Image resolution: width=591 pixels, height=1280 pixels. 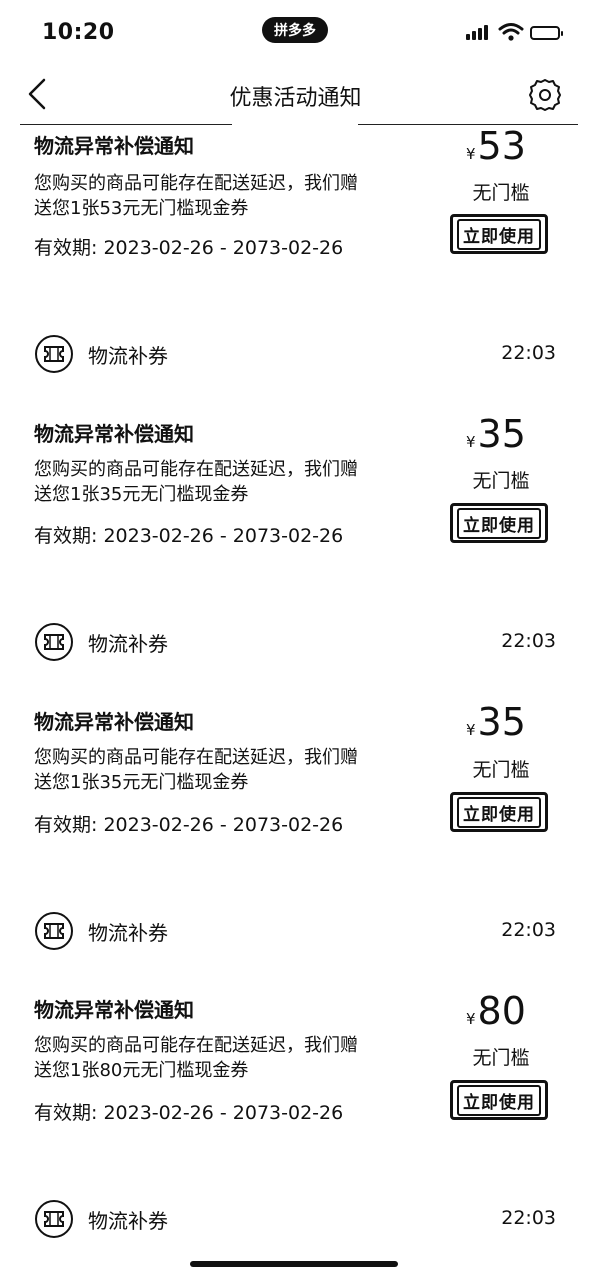 What do you see at coordinates (511, 32) in the screenshot?
I see `wifi-icon` at bounding box center [511, 32].